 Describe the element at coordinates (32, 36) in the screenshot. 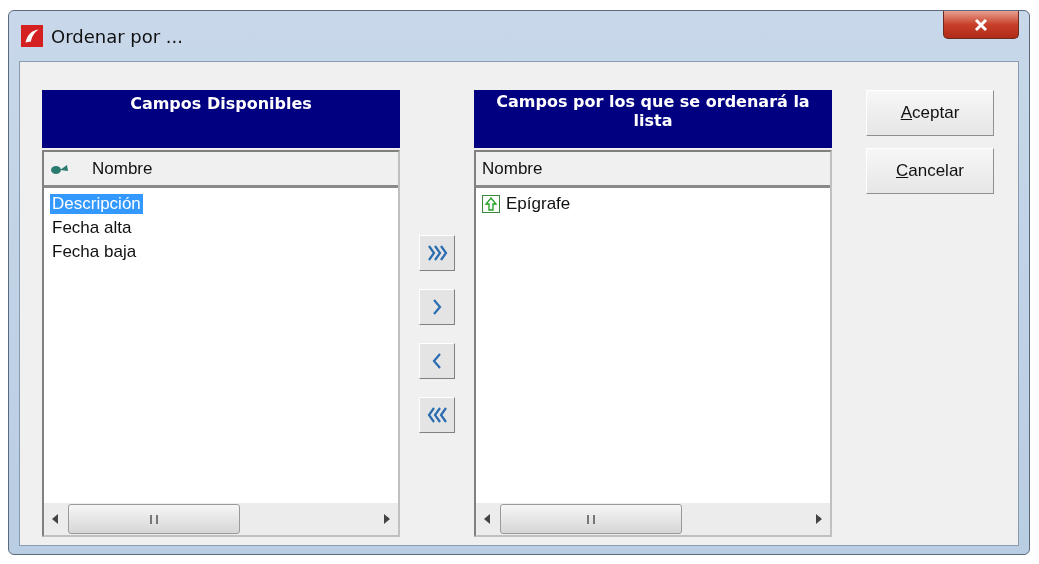

I see `app-icon` at that location.